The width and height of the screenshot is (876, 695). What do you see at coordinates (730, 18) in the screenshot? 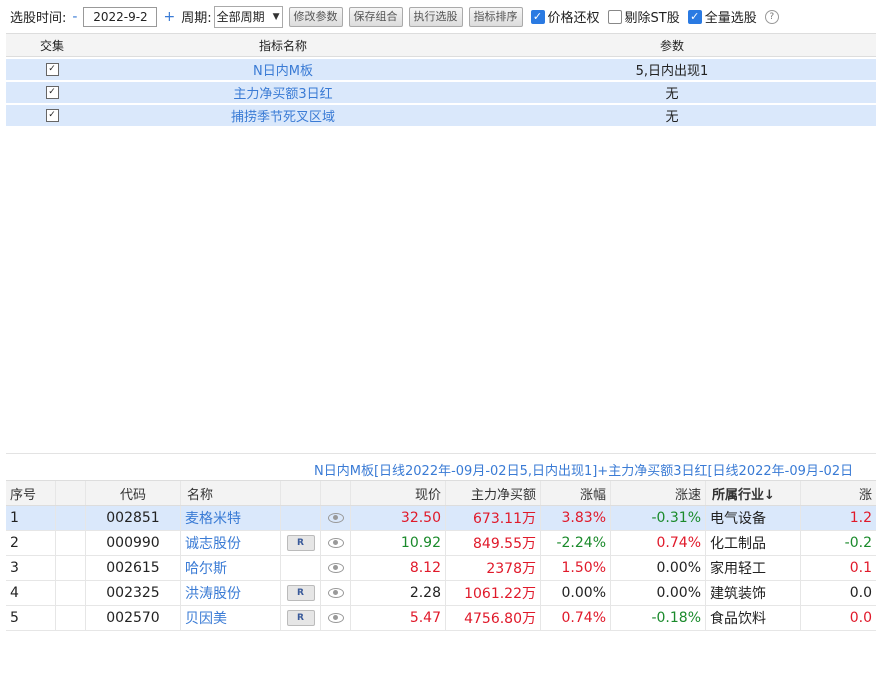
I see `full-selection-label: 全量选股` at bounding box center [730, 18].